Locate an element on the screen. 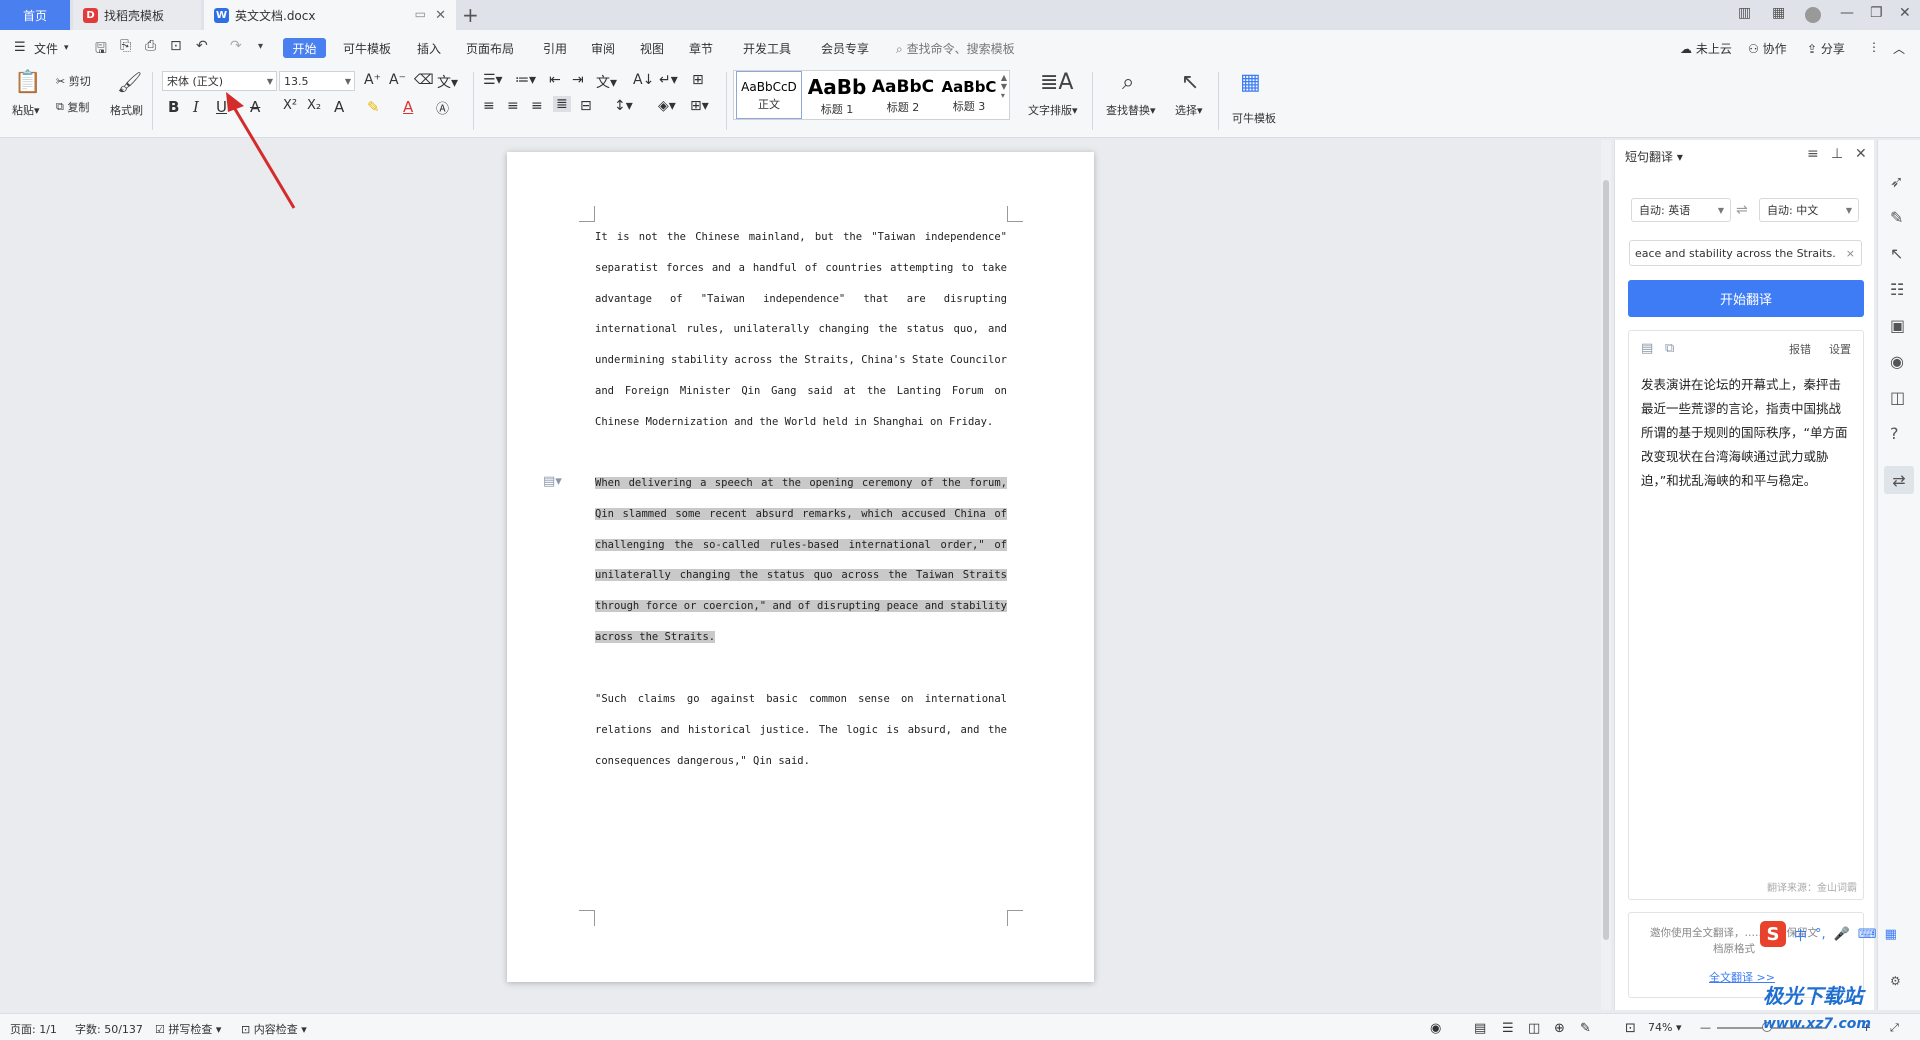 This screenshot has width=1920, height=1040. table-grid-icon: ⊞ is located at coordinates (698, 80).